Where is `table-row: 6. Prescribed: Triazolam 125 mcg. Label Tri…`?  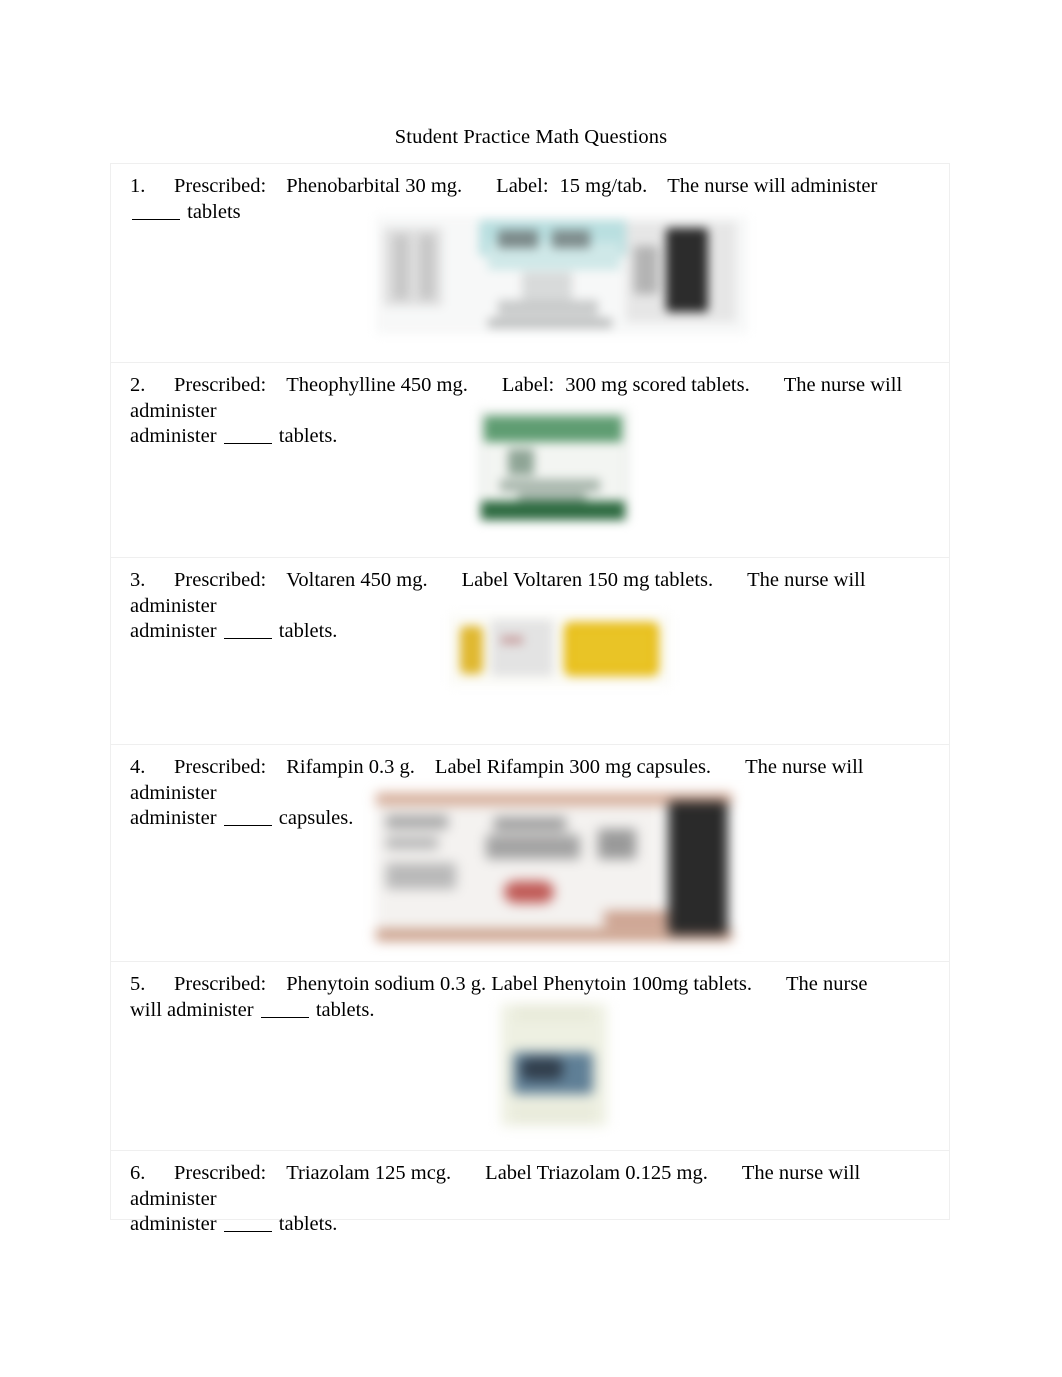 table-row: 6. Prescribed: Triazolam 125 mcg. Label Tri… is located at coordinates (530, 1192).